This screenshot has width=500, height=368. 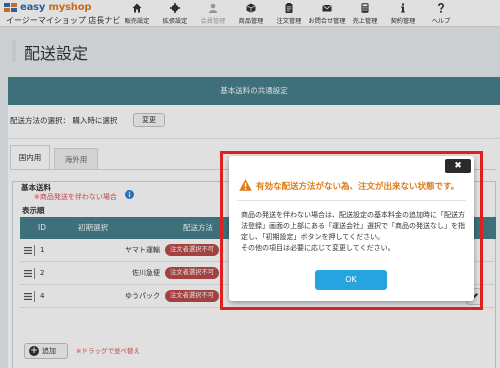 I want to click on dialog-title: 有効な配送方法がない為、注文が出来ない状態です。, so click(x=358, y=187).